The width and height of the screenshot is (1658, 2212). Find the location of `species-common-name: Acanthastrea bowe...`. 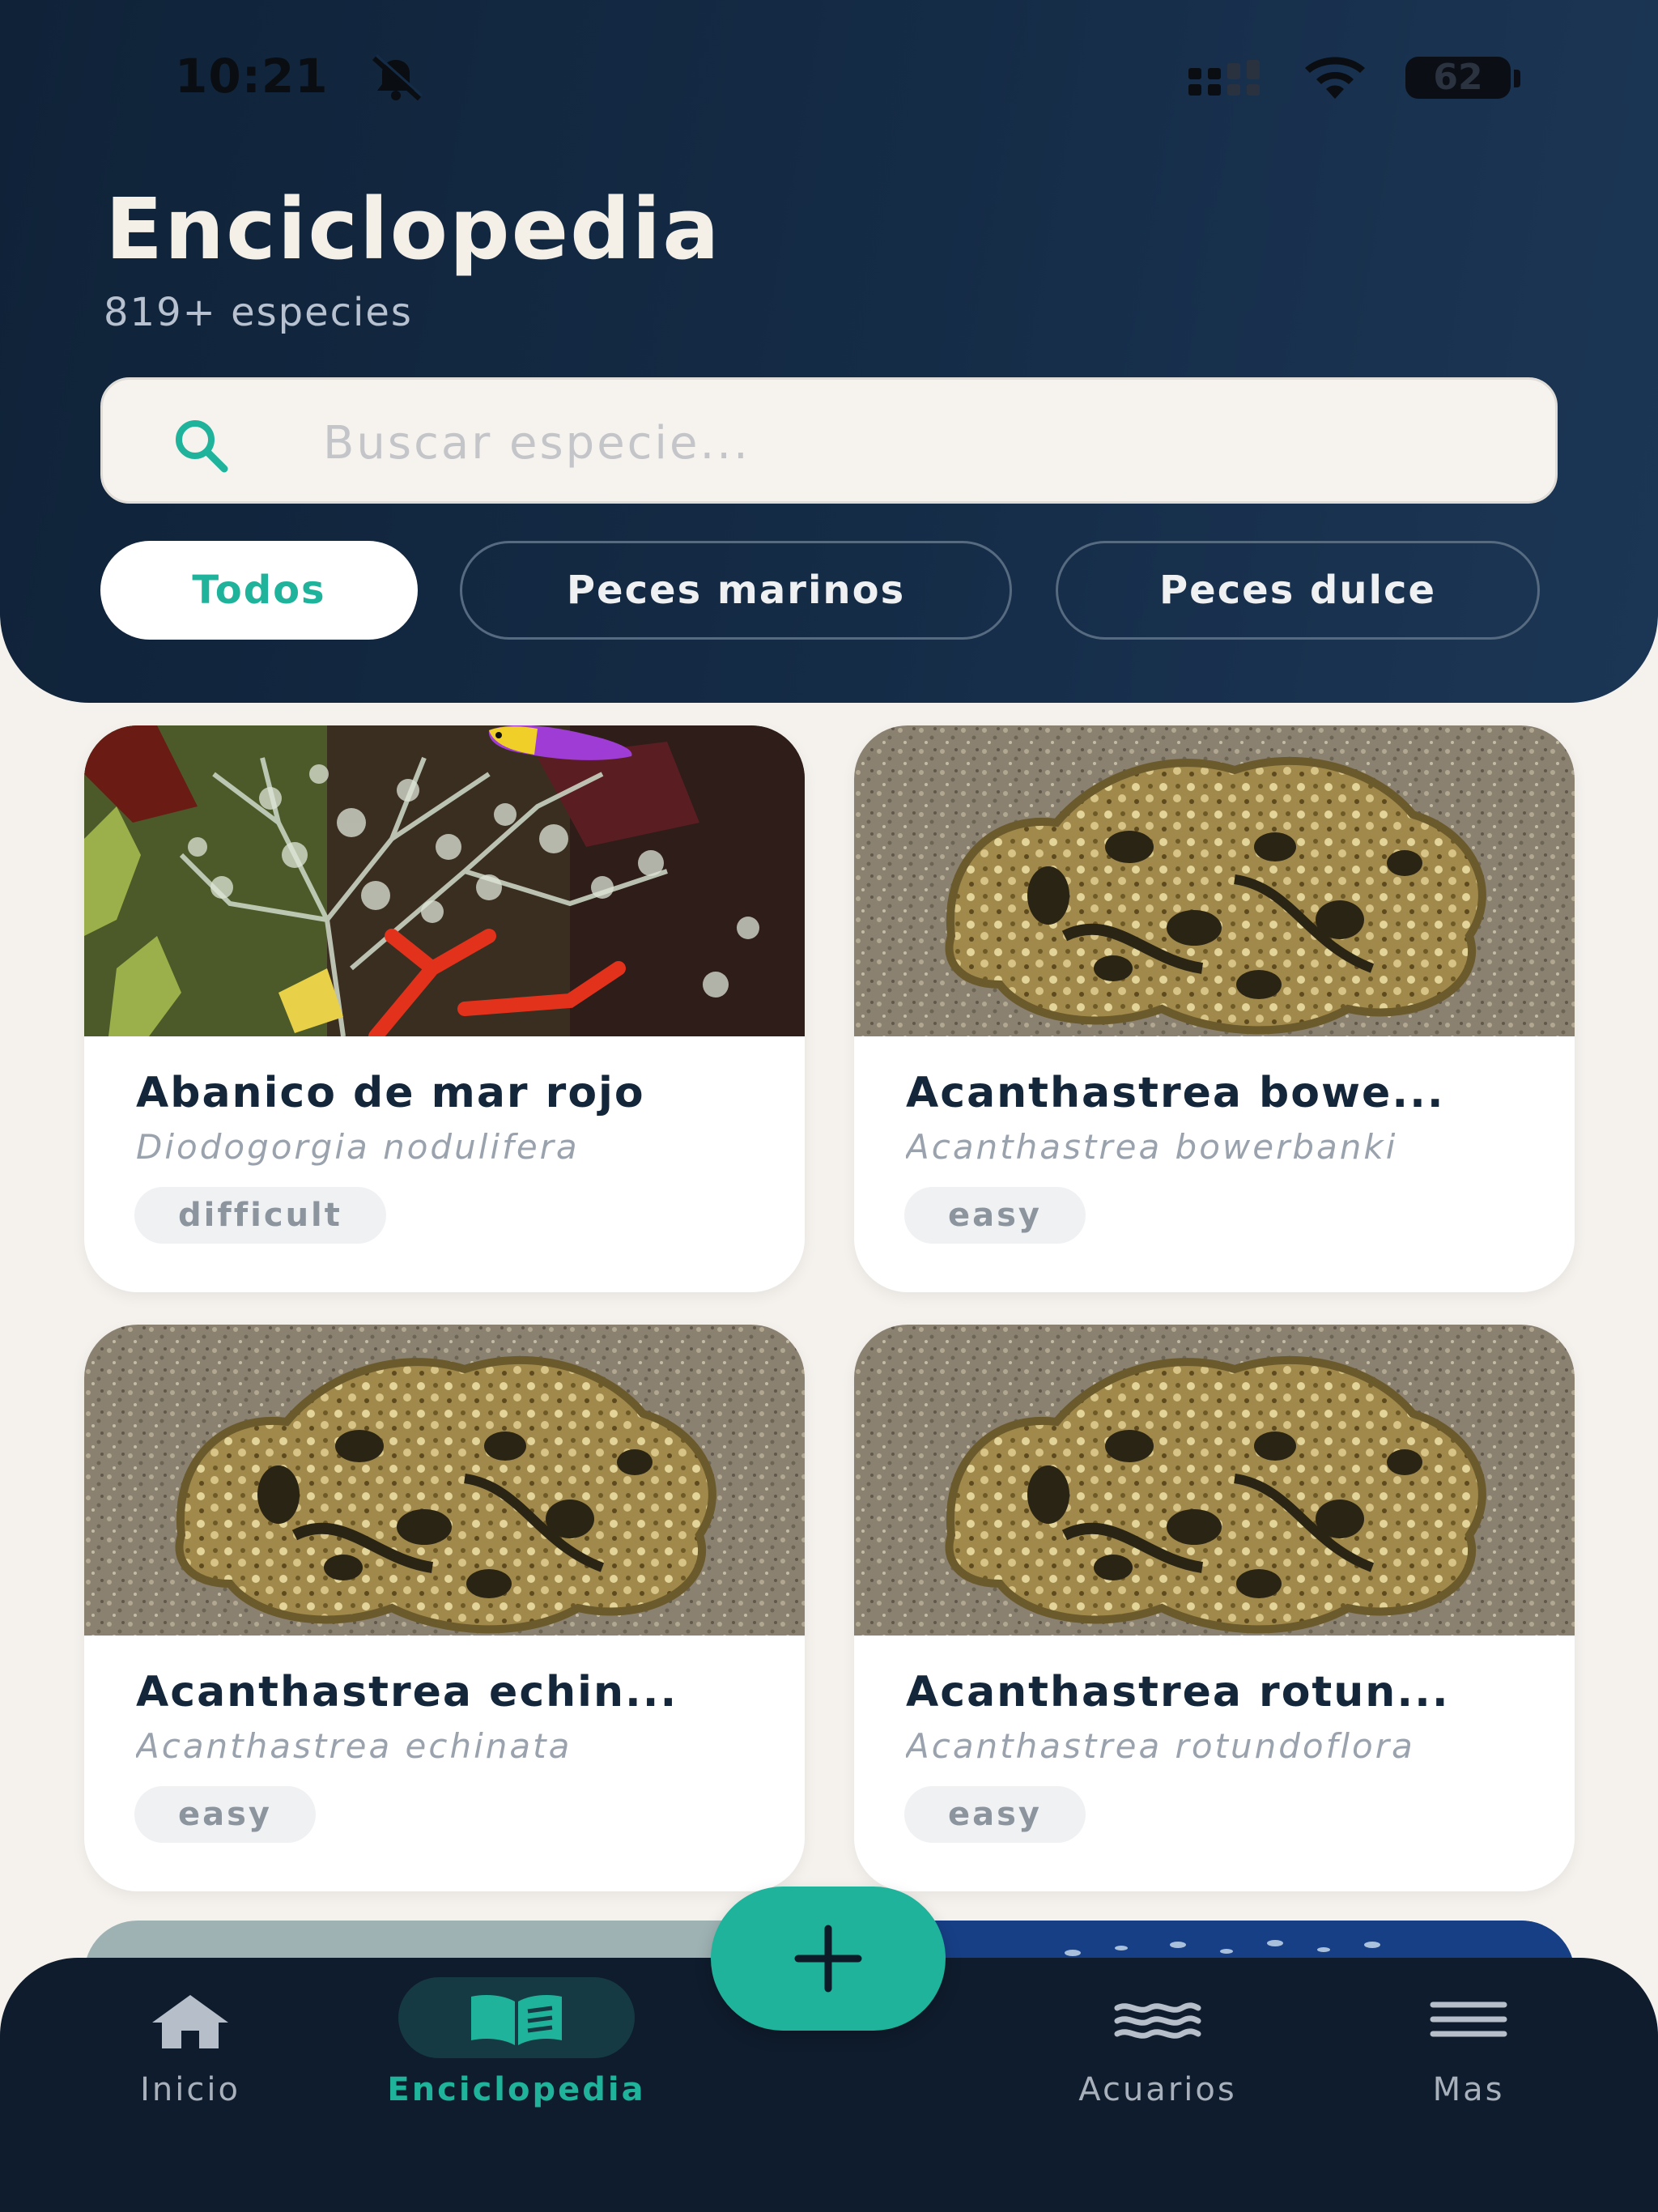

species-common-name: Acanthastrea bowe... is located at coordinates (1175, 1093).